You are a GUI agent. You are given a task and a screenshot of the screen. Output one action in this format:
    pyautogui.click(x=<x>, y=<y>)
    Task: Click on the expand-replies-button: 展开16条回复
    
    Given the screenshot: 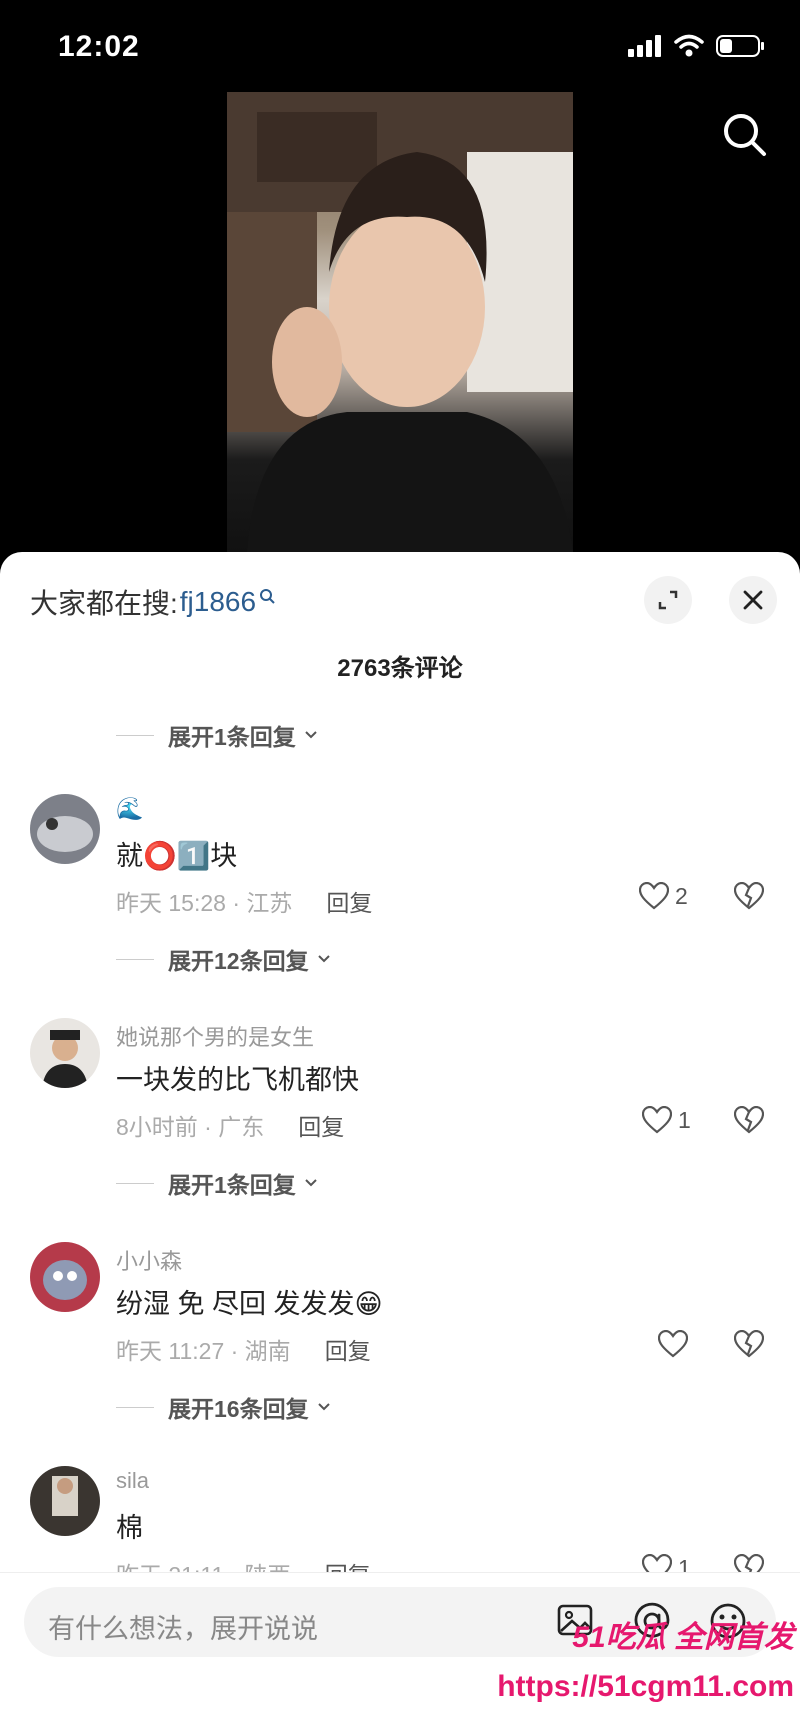 What is the action you would take?
    pyautogui.click(x=223, y=1407)
    